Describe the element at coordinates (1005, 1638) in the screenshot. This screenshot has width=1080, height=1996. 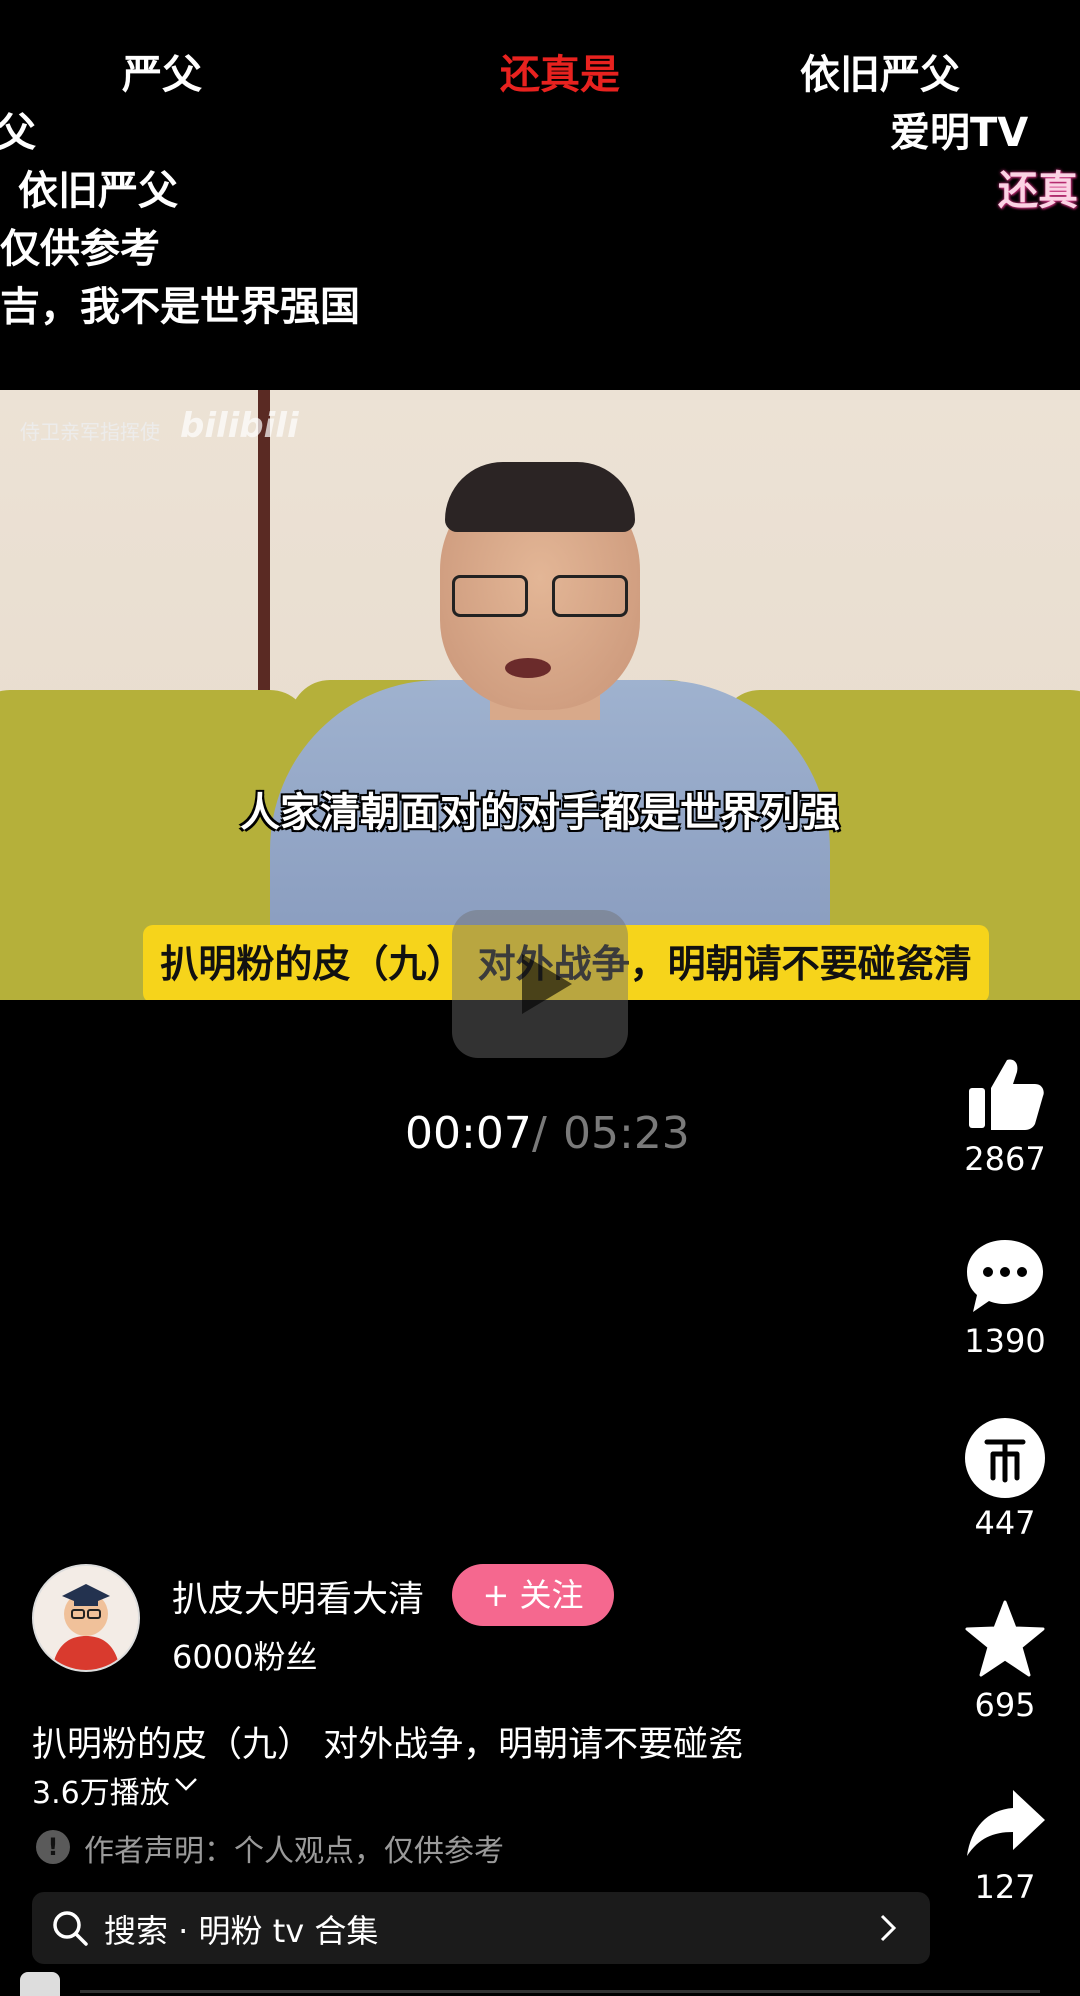
I see `star-icon` at that location.